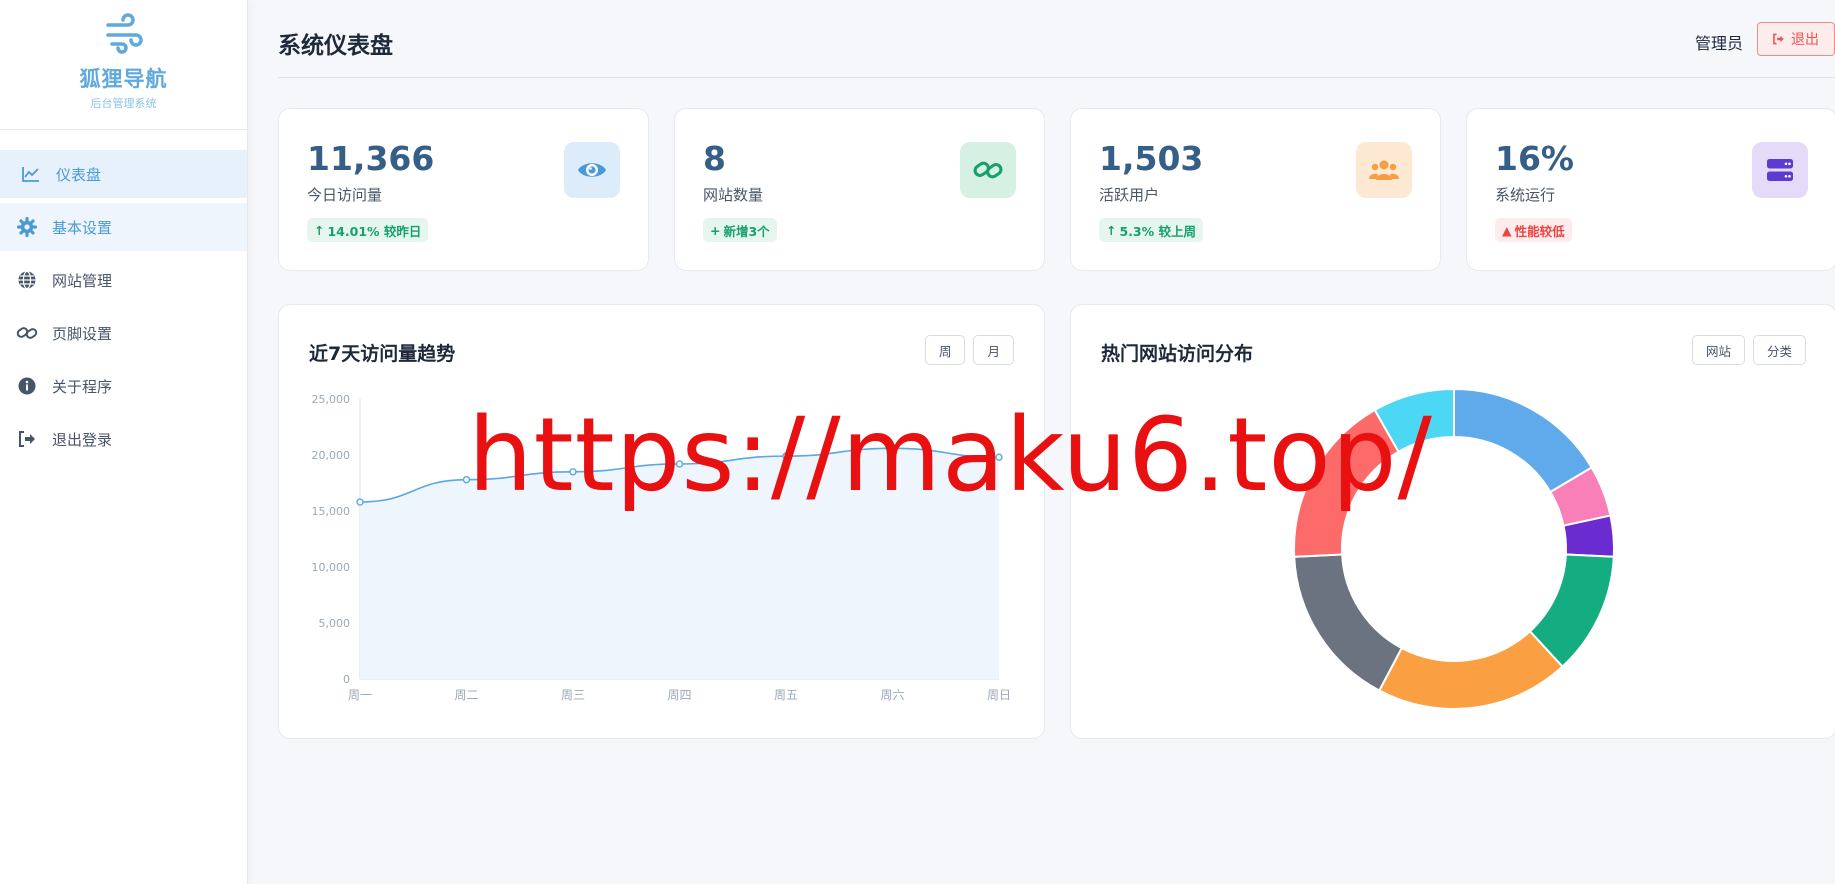 Image resolution: width=1835 pixels, height=884 pixels. Describe the element at coordinates (1151, 158) in the screenshot. I see `stat-value: 1,503` at that location.